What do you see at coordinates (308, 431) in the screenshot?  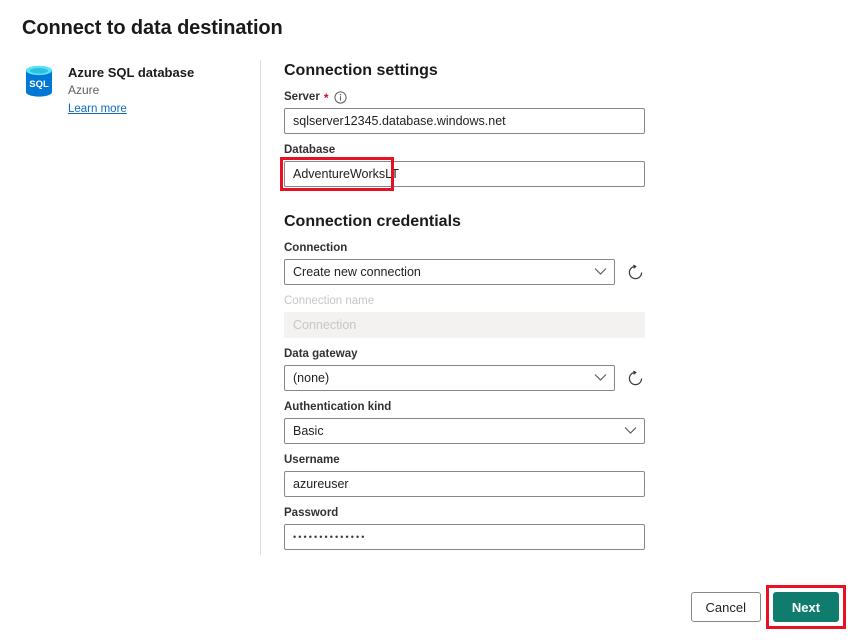 I see `authentication-kind-value: Basic` at bounding box center [308, 431].